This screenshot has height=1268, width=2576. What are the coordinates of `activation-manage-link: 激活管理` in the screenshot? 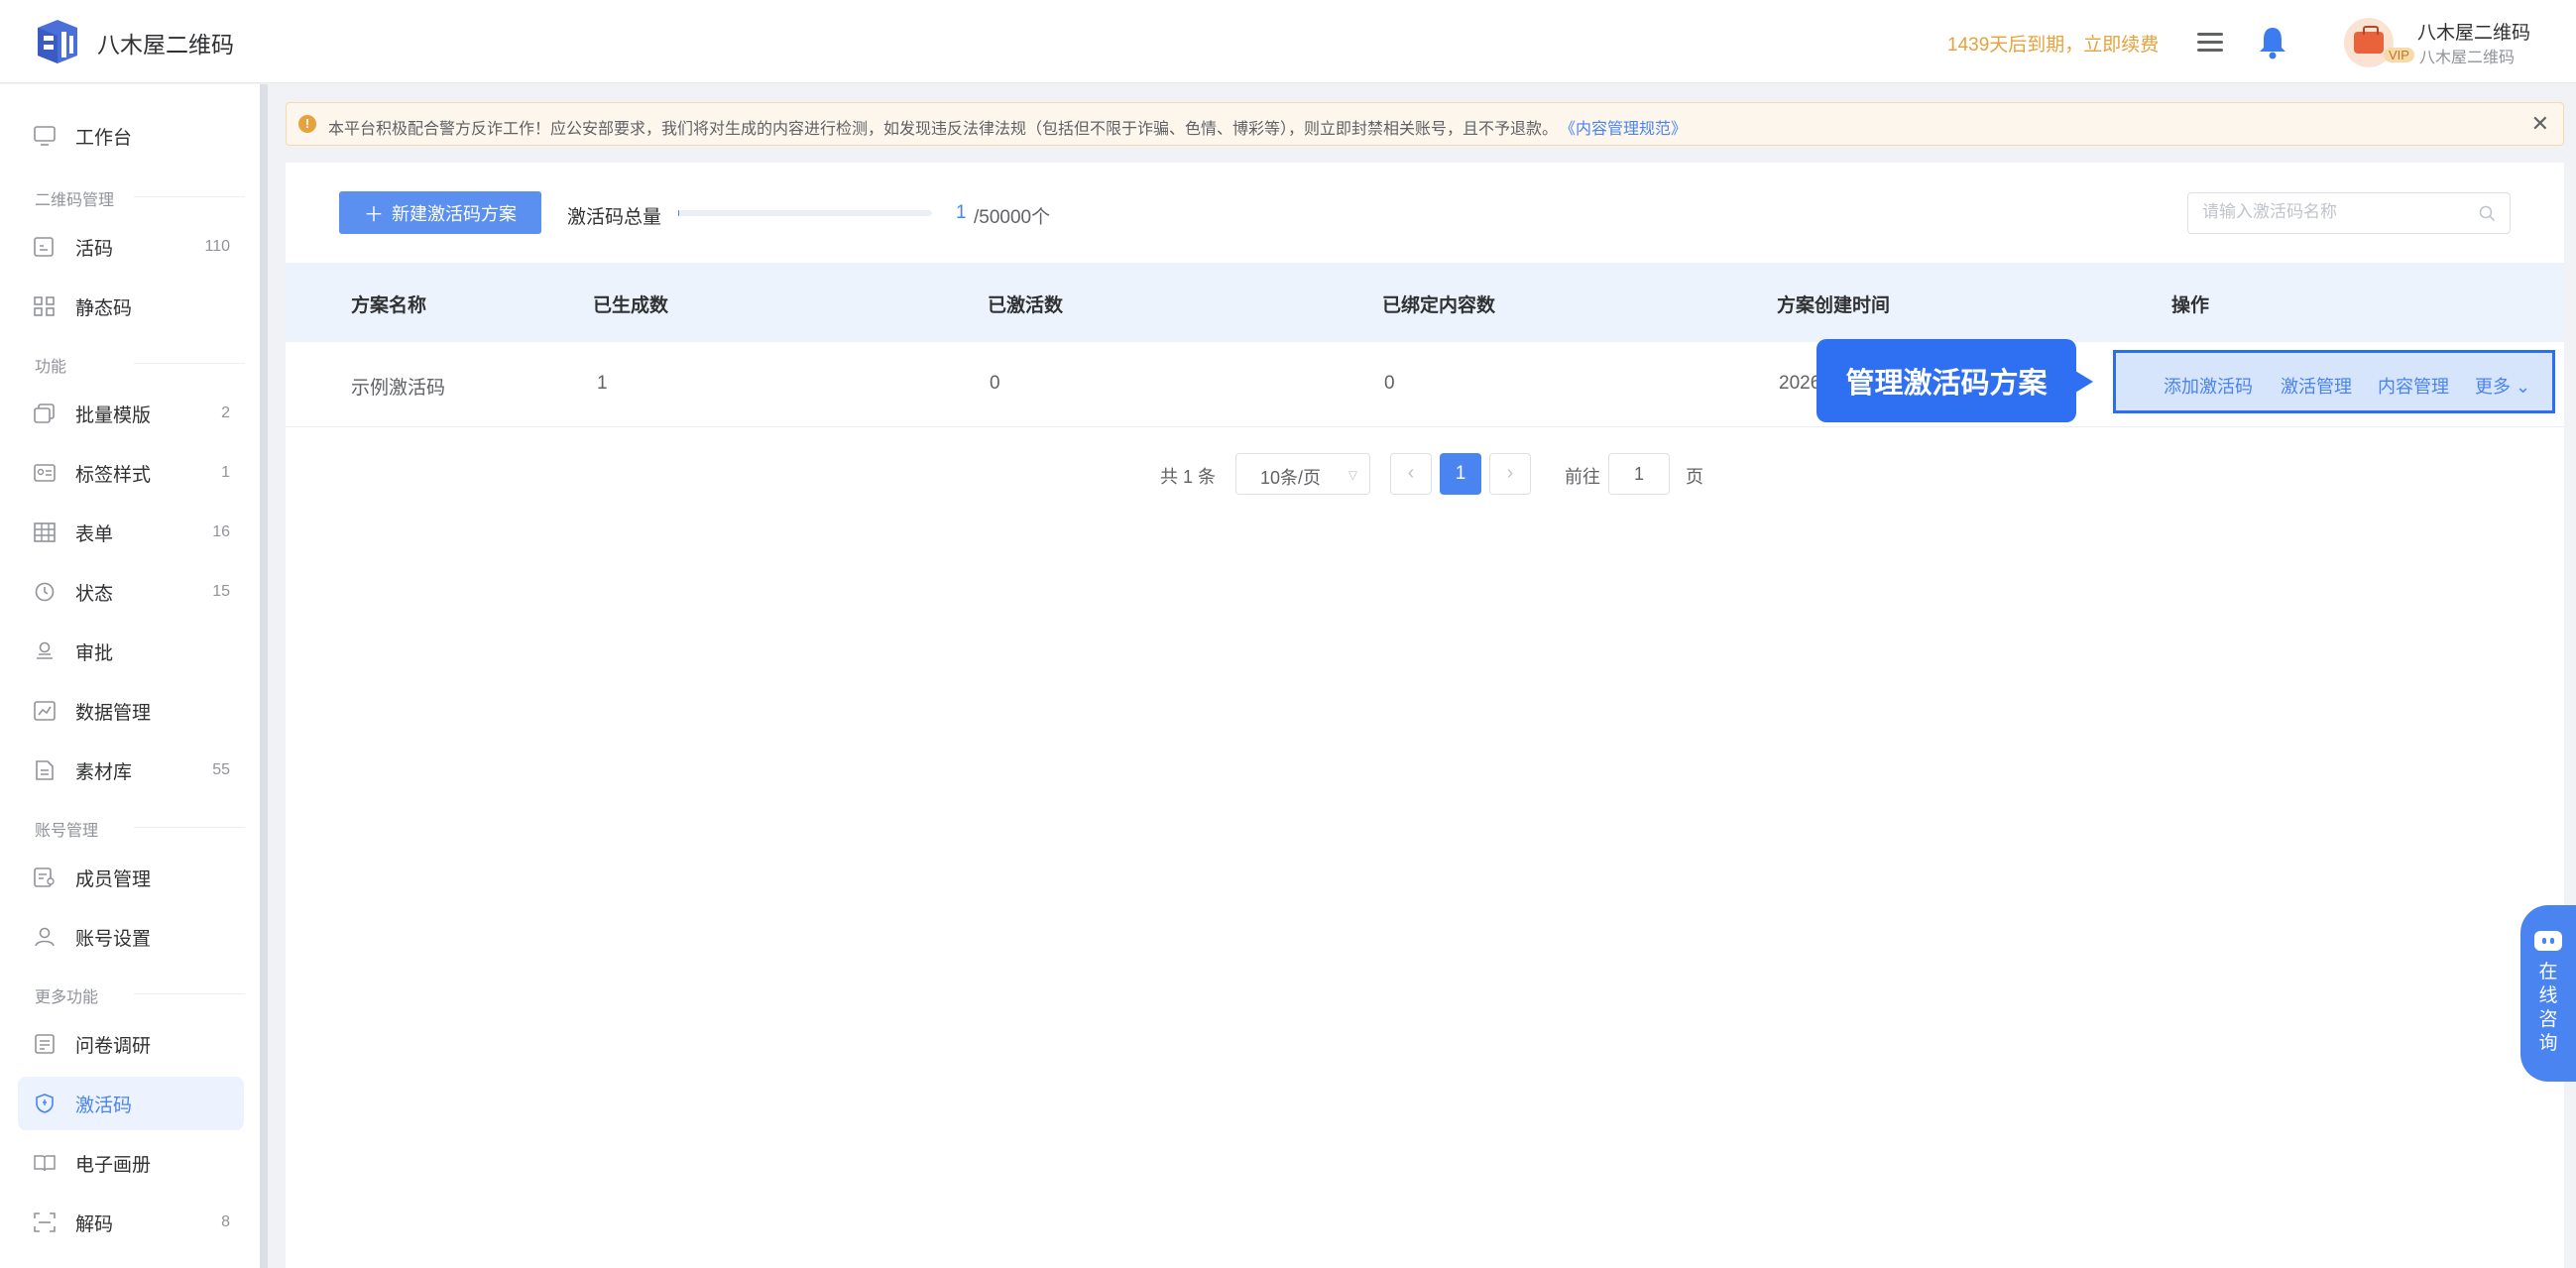 It's located at (2316, 386).